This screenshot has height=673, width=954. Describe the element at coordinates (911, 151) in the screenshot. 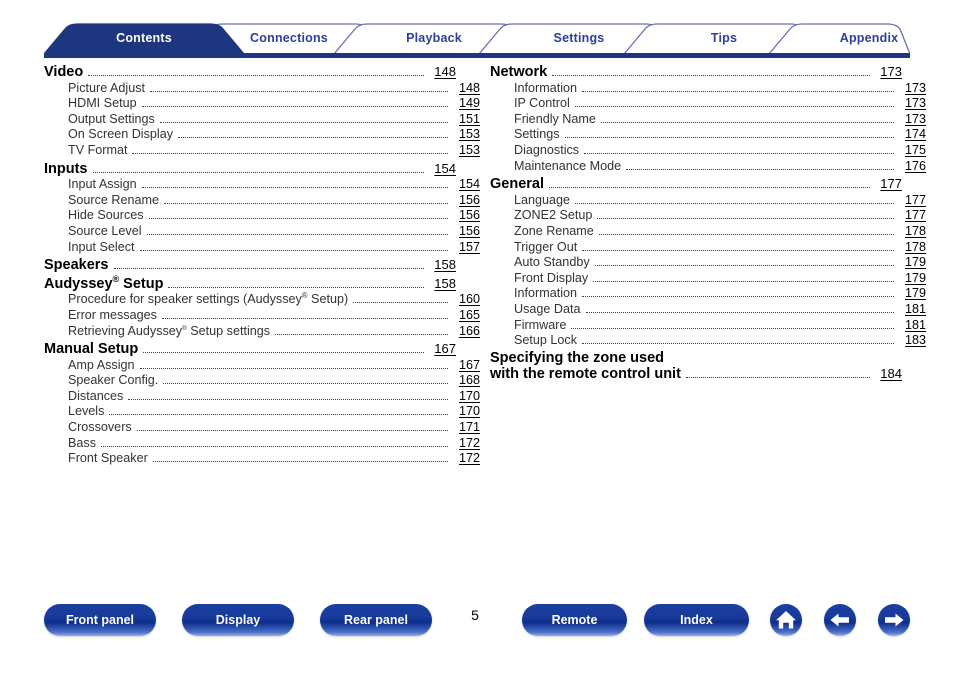

I see `toc-page-number: 175` at that location.